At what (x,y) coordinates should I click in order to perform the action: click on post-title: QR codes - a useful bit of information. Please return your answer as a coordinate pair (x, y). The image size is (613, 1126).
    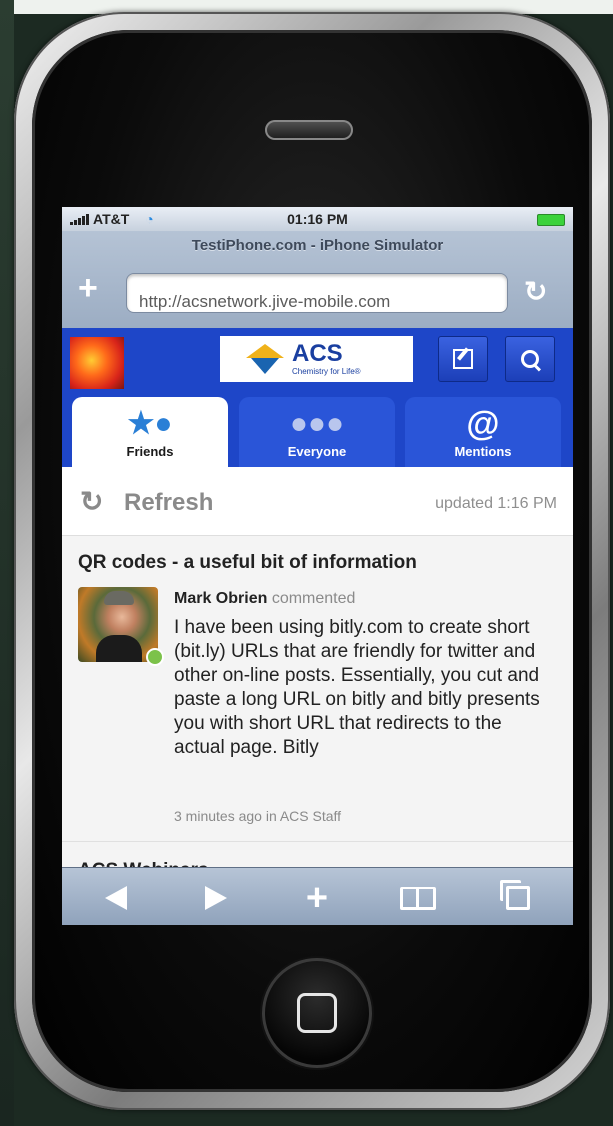
    Looking at the image, I should click on (247, 563).